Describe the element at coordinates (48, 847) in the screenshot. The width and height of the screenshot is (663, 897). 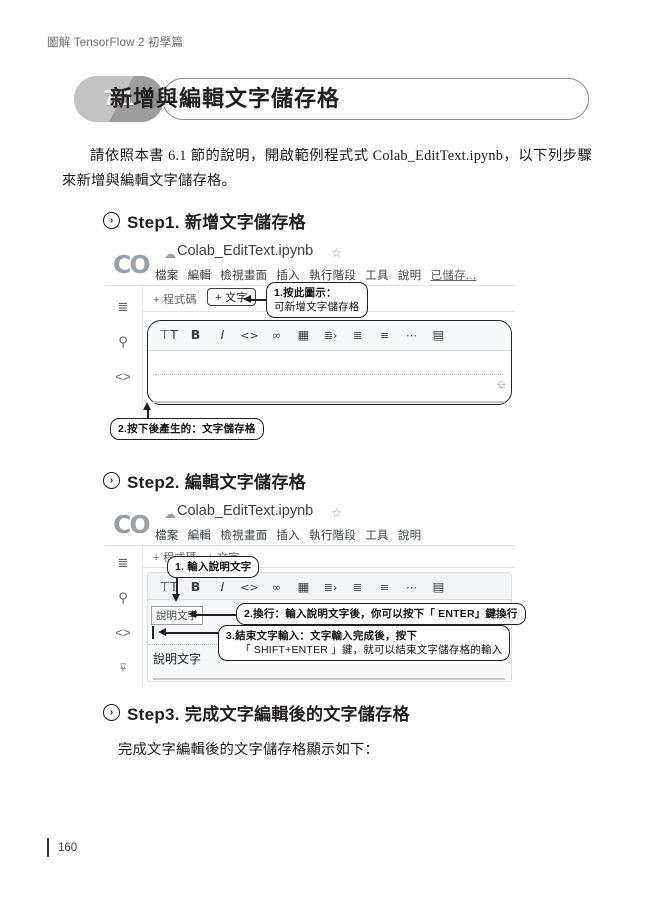
I see `footer-rule` at that location.